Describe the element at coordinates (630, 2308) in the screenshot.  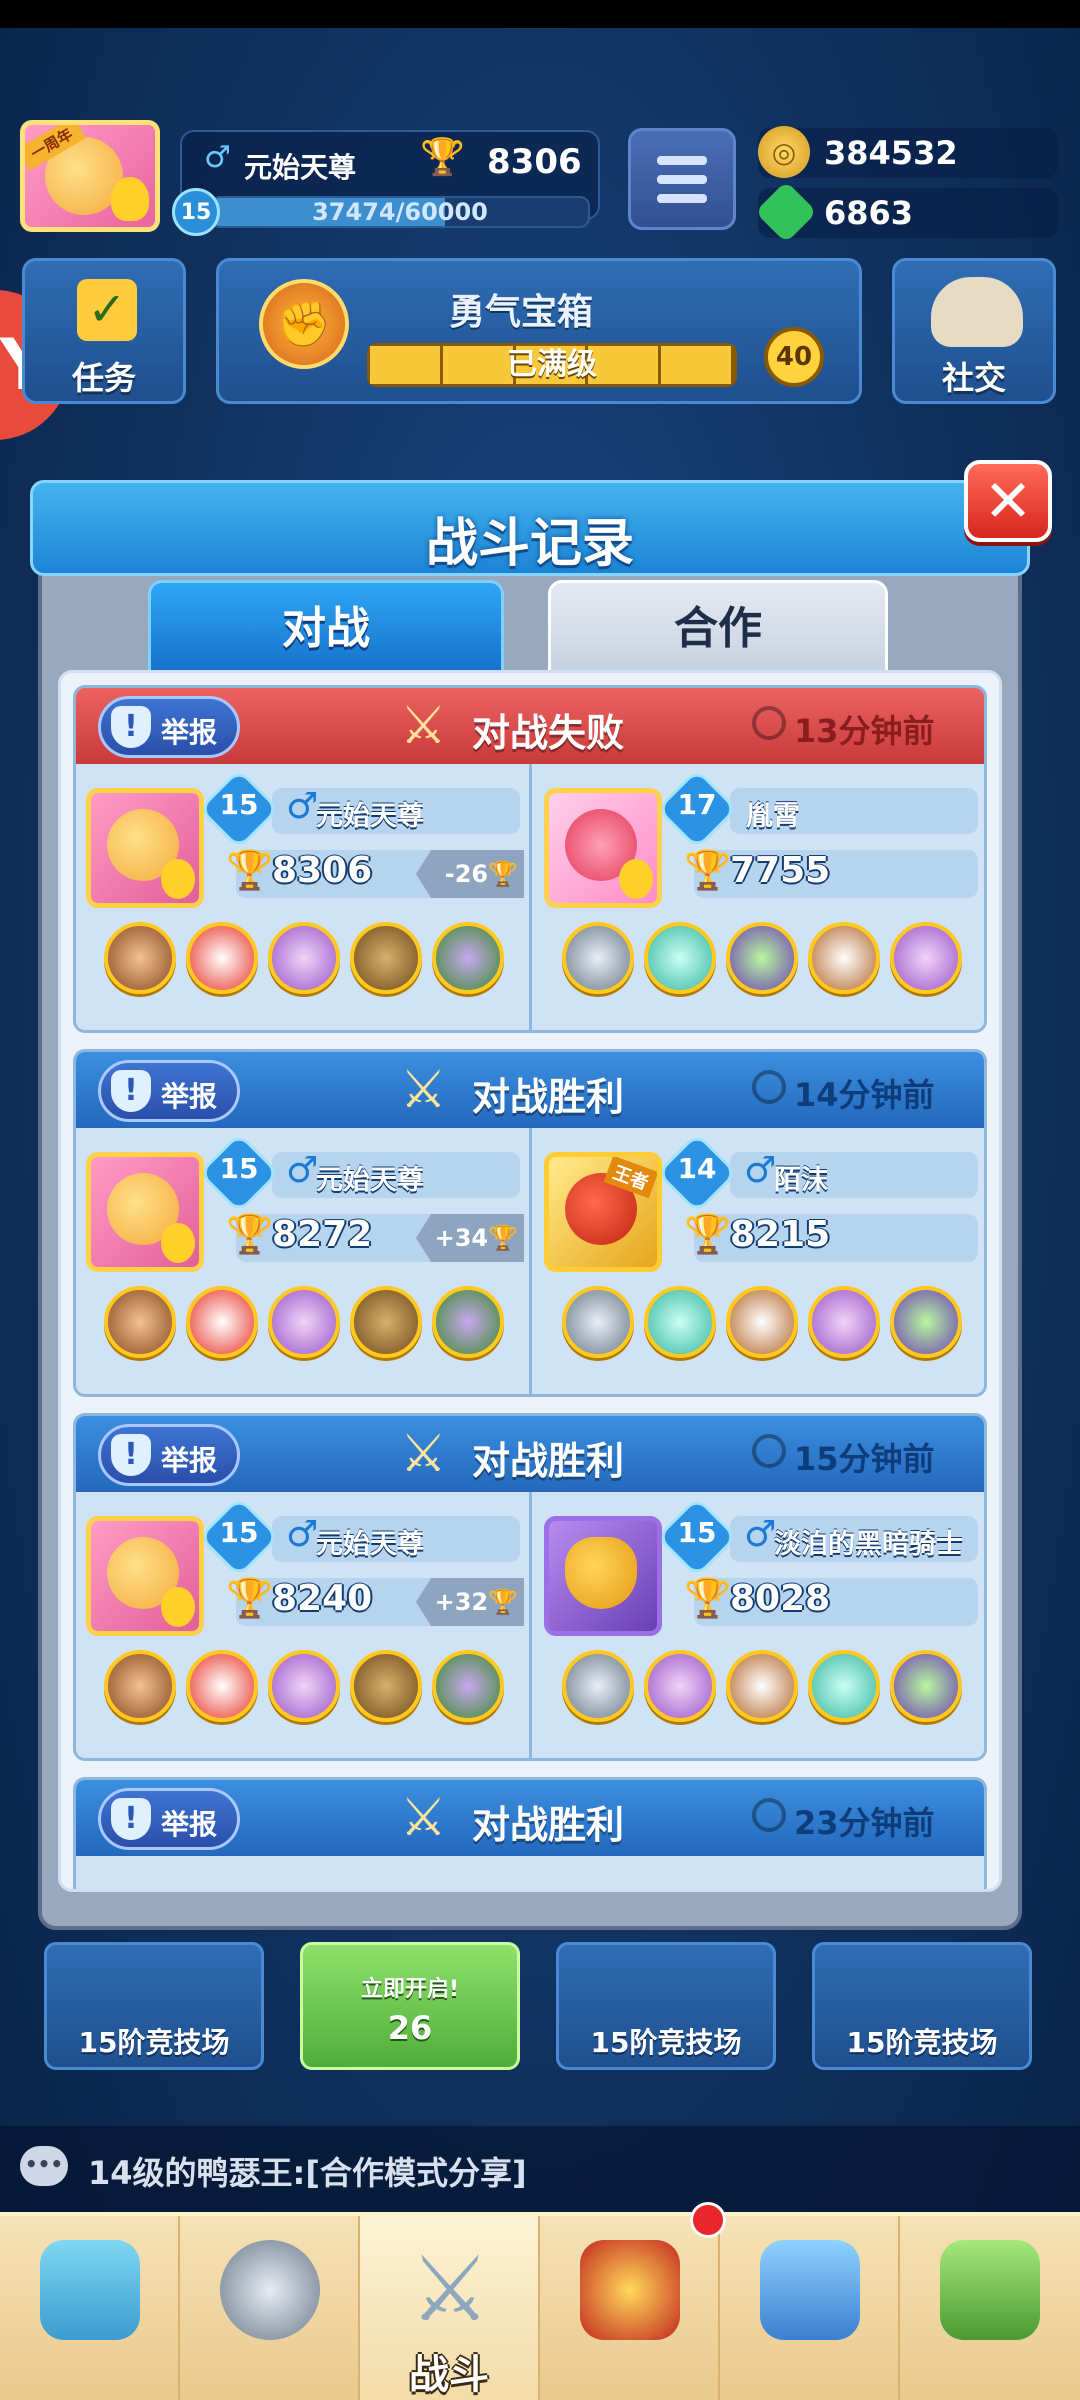
I see `nav-clan` at that location.